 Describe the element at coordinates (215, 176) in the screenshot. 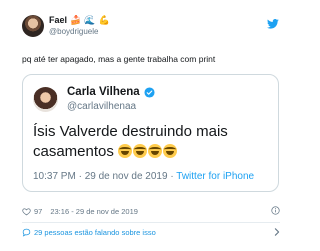

I see `quoted-tweet-client: Twitter for iPhone` at that location.